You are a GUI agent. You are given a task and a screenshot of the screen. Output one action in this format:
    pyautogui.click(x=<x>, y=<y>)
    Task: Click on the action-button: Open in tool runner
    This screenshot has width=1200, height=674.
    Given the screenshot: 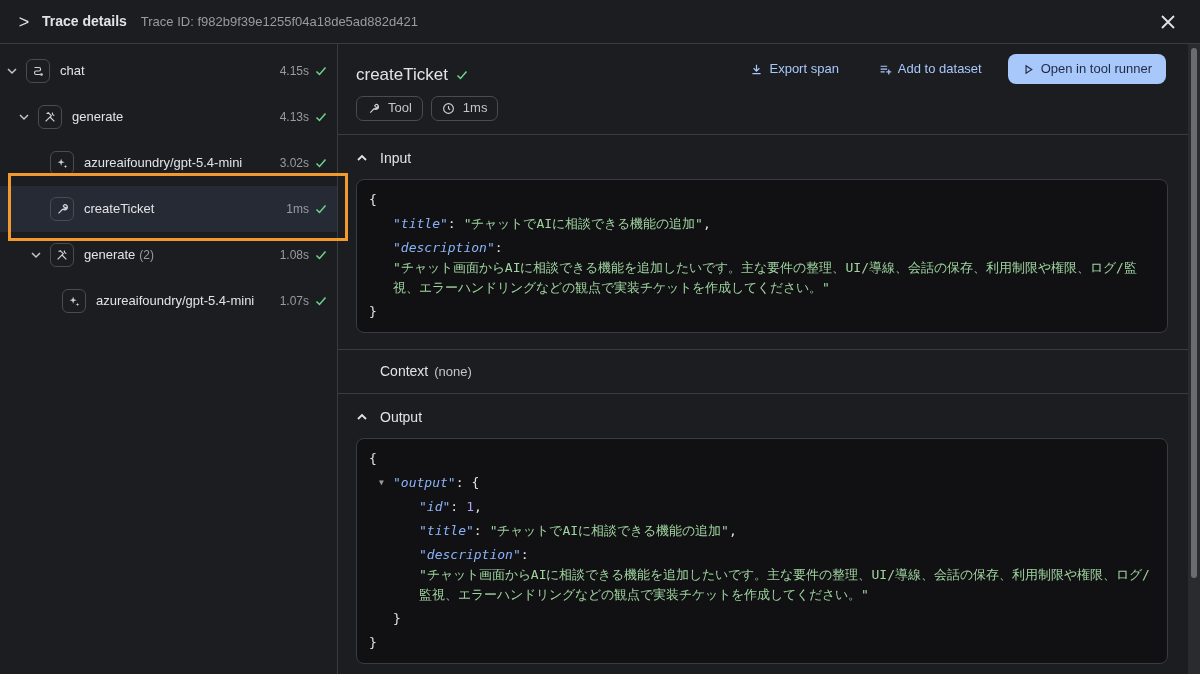 What is the action you would take?
    pyautogui.click(x=1086, y=69)
    